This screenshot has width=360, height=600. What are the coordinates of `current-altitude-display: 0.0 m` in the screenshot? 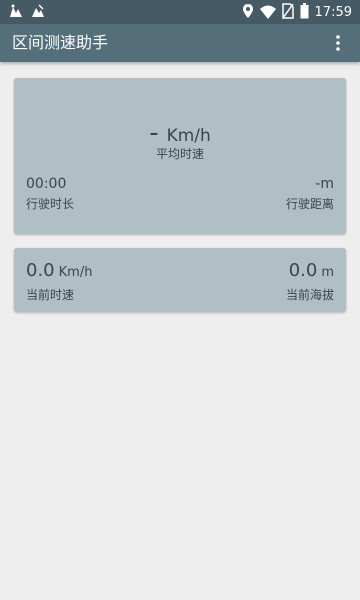 It's located at (311, 270).